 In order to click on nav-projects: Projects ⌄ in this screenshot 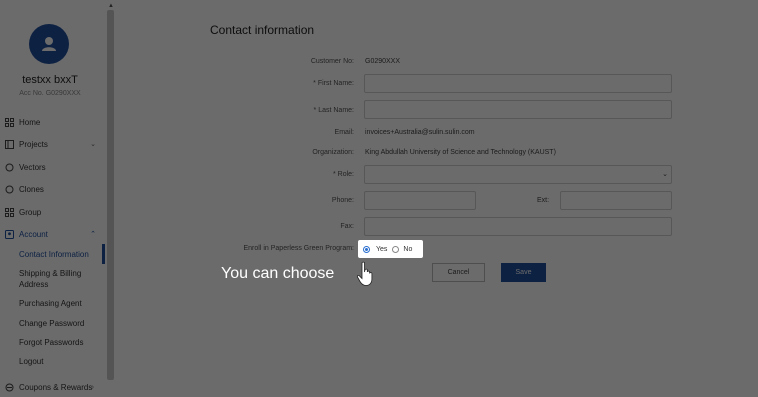, I will do `click(52, 144)`.